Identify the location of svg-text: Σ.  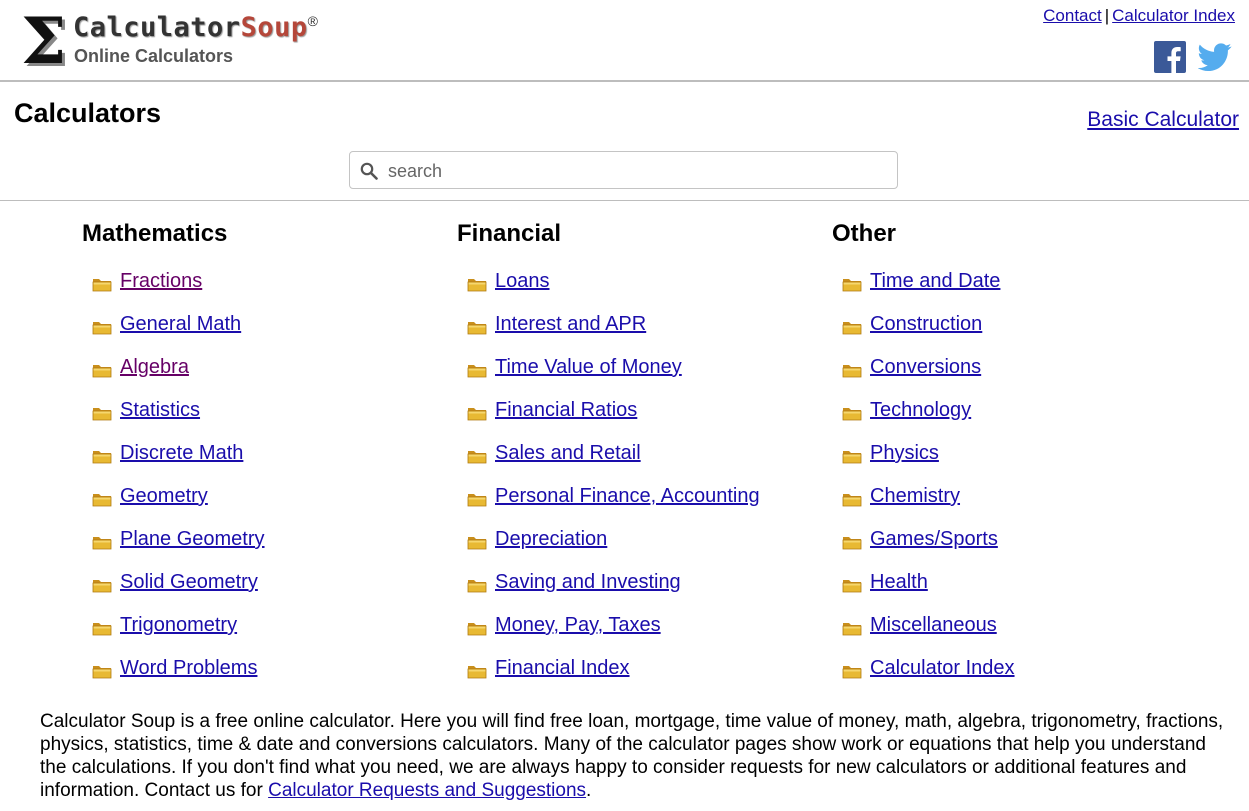
(43, 41).